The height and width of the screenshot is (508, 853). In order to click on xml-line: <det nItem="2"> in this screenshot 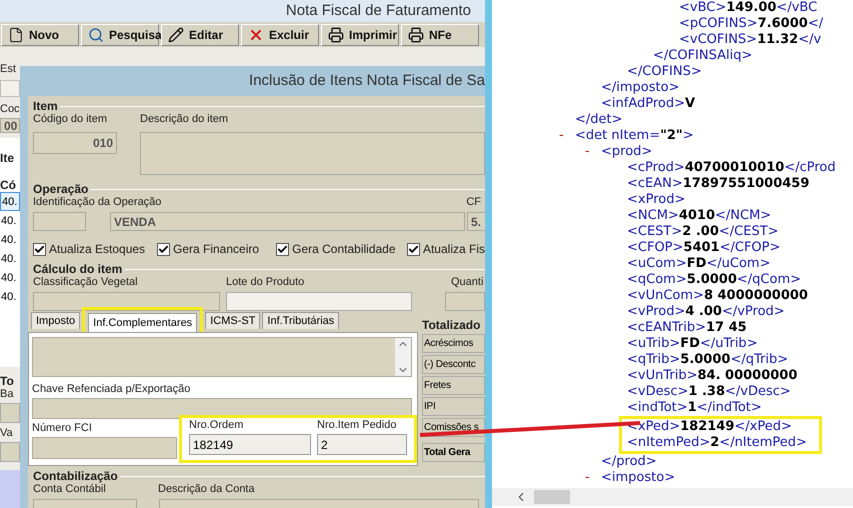, I will do `click(634, 136)`.